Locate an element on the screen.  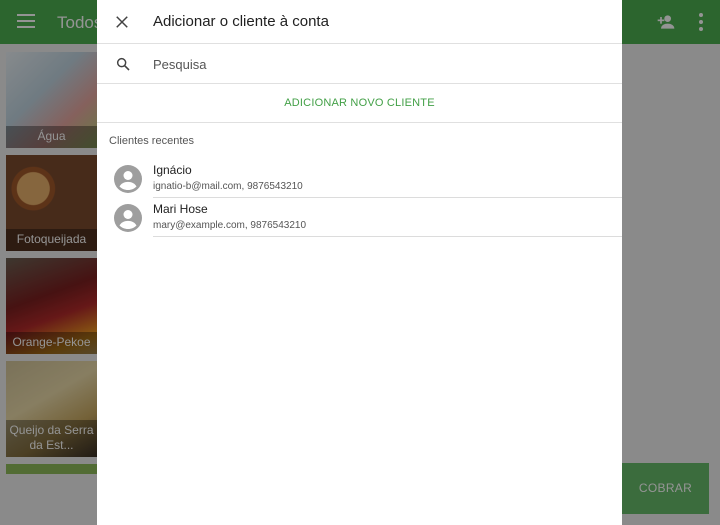
client-details: mary@example.com, 9876543210 is located at coordinates (230, 225).